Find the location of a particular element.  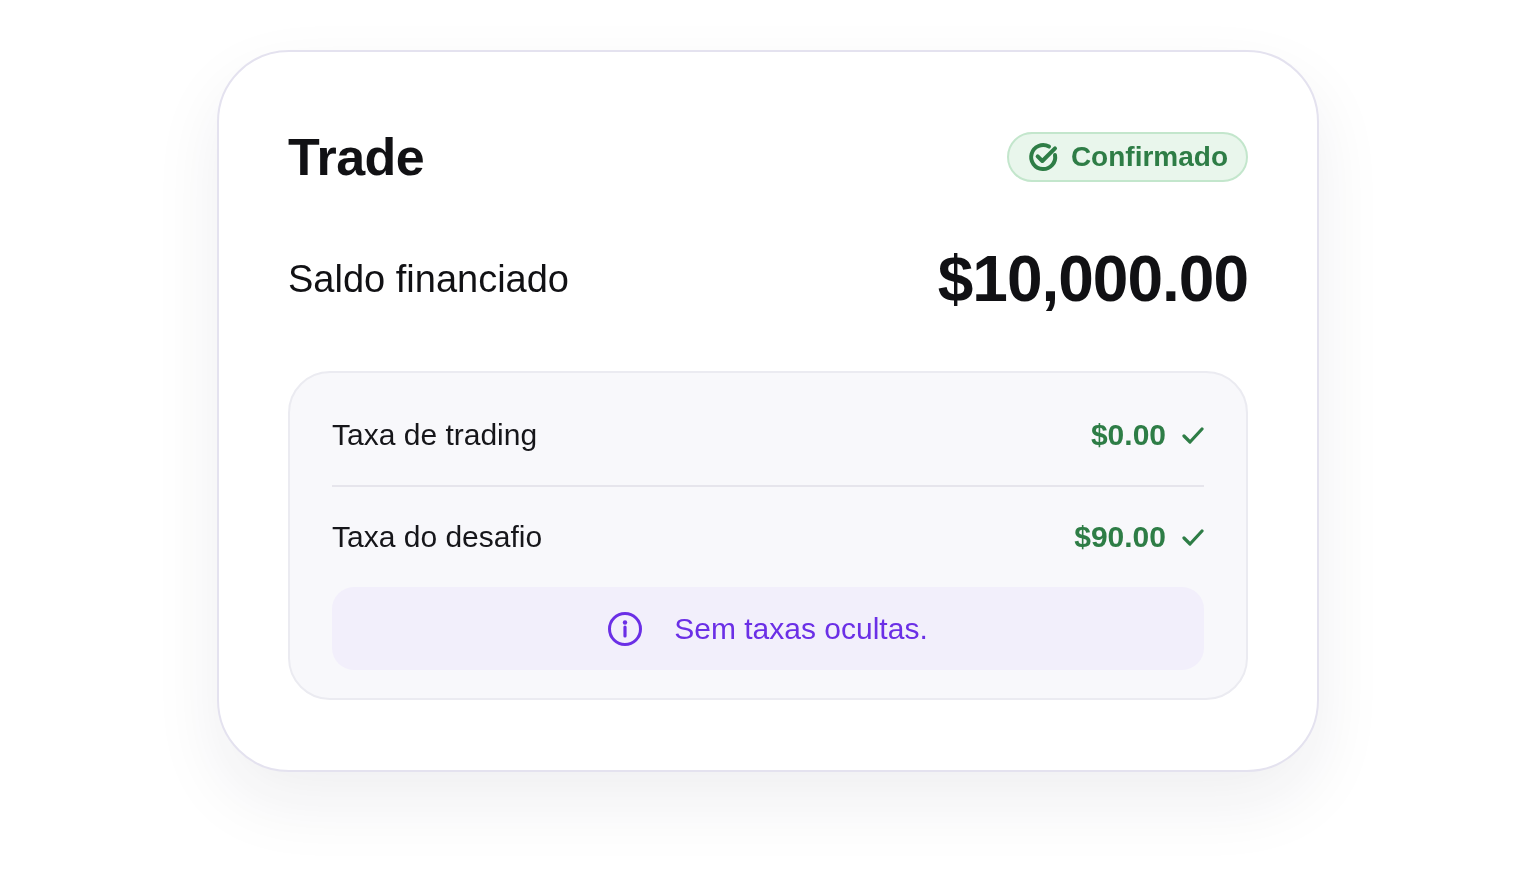

notice-text: Sem taxas ocultas. is located at coordinates (801, 628).